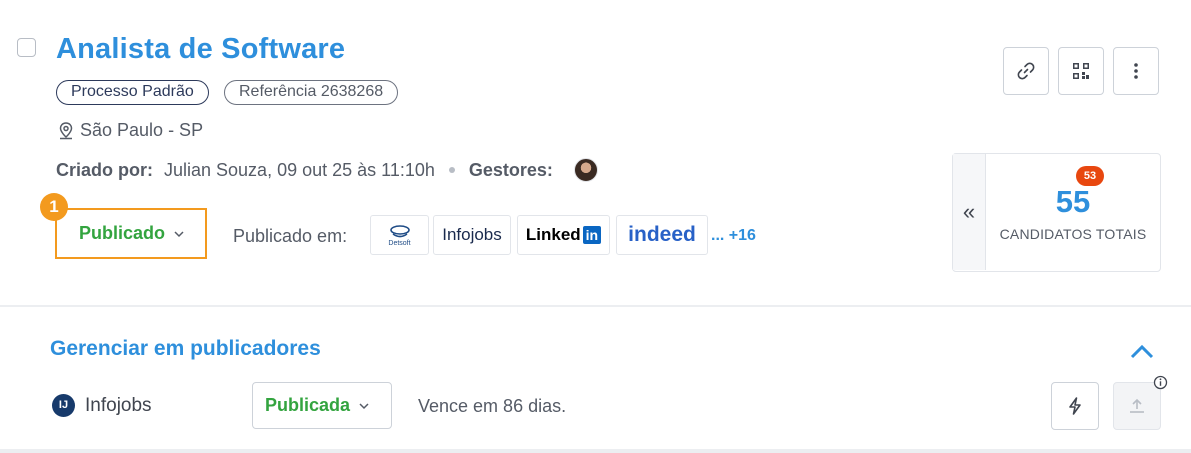  I want to click on card-bottom-border, so click(595, 451).